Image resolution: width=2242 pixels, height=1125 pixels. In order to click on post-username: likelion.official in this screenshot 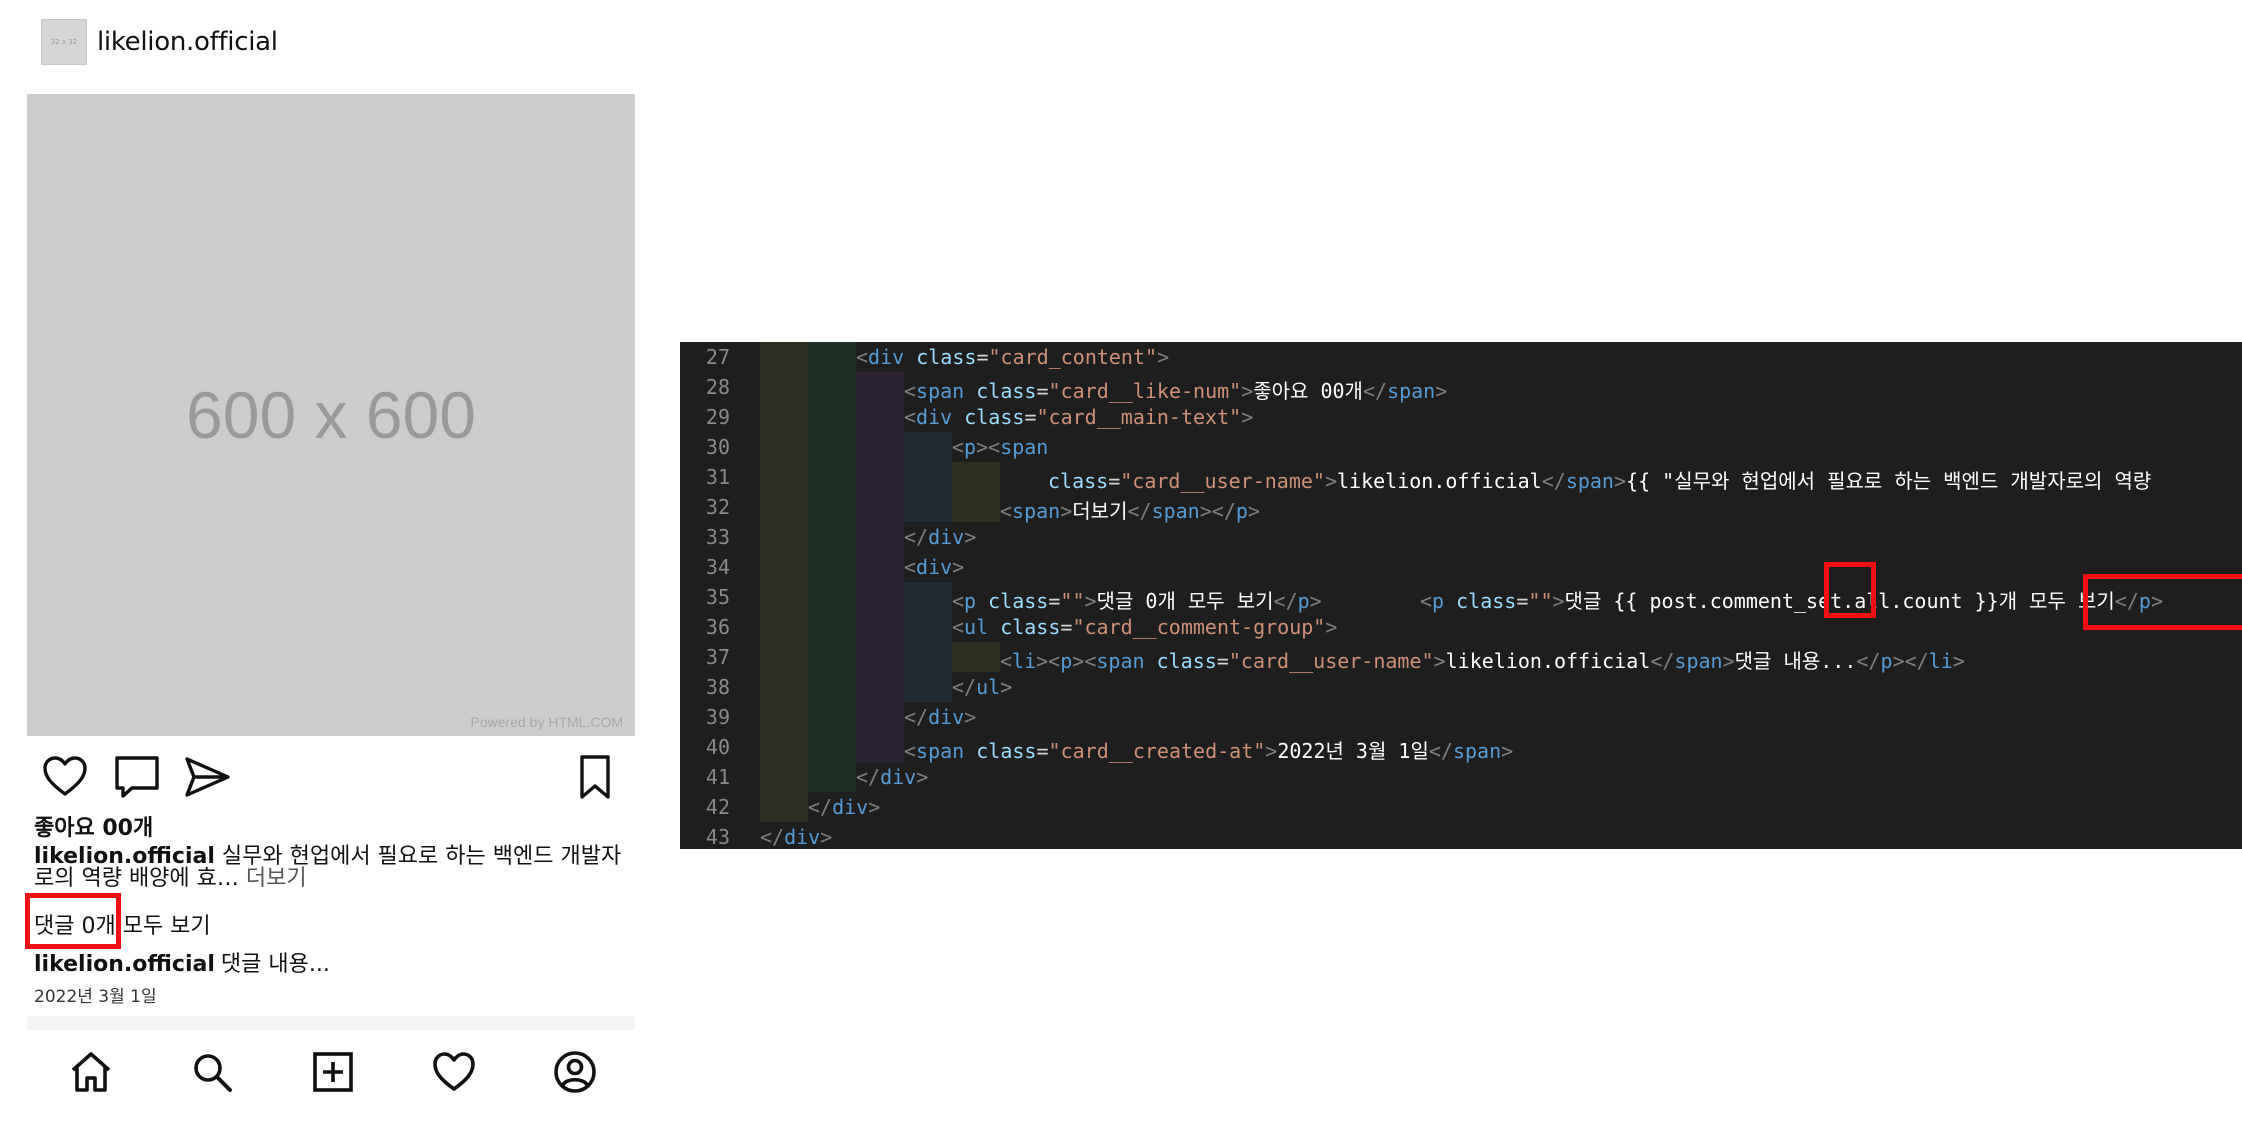, I will do `click(187, 42)`.